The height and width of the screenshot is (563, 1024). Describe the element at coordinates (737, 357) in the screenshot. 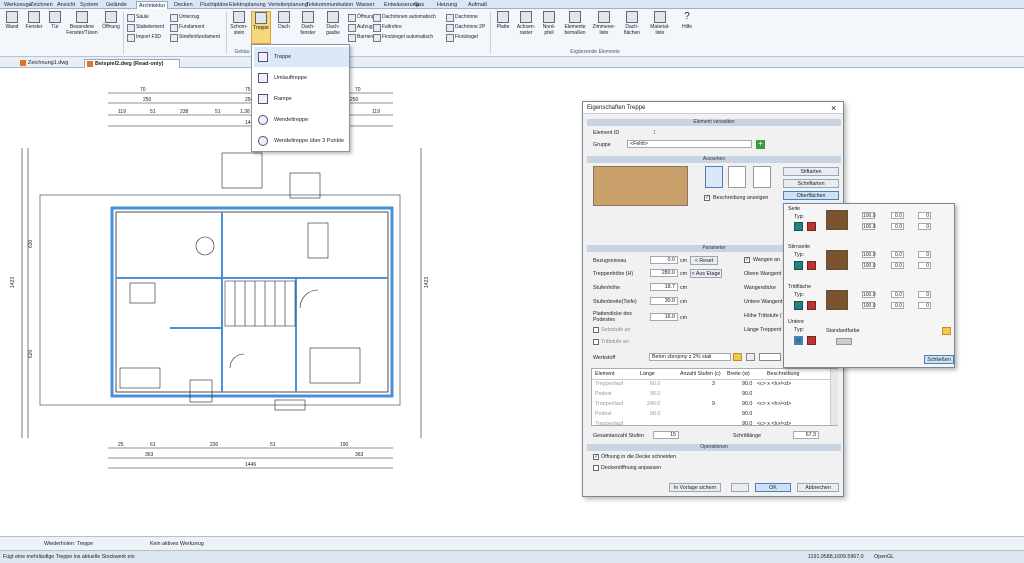

I see `werkstoff-picker-icon` at that location.